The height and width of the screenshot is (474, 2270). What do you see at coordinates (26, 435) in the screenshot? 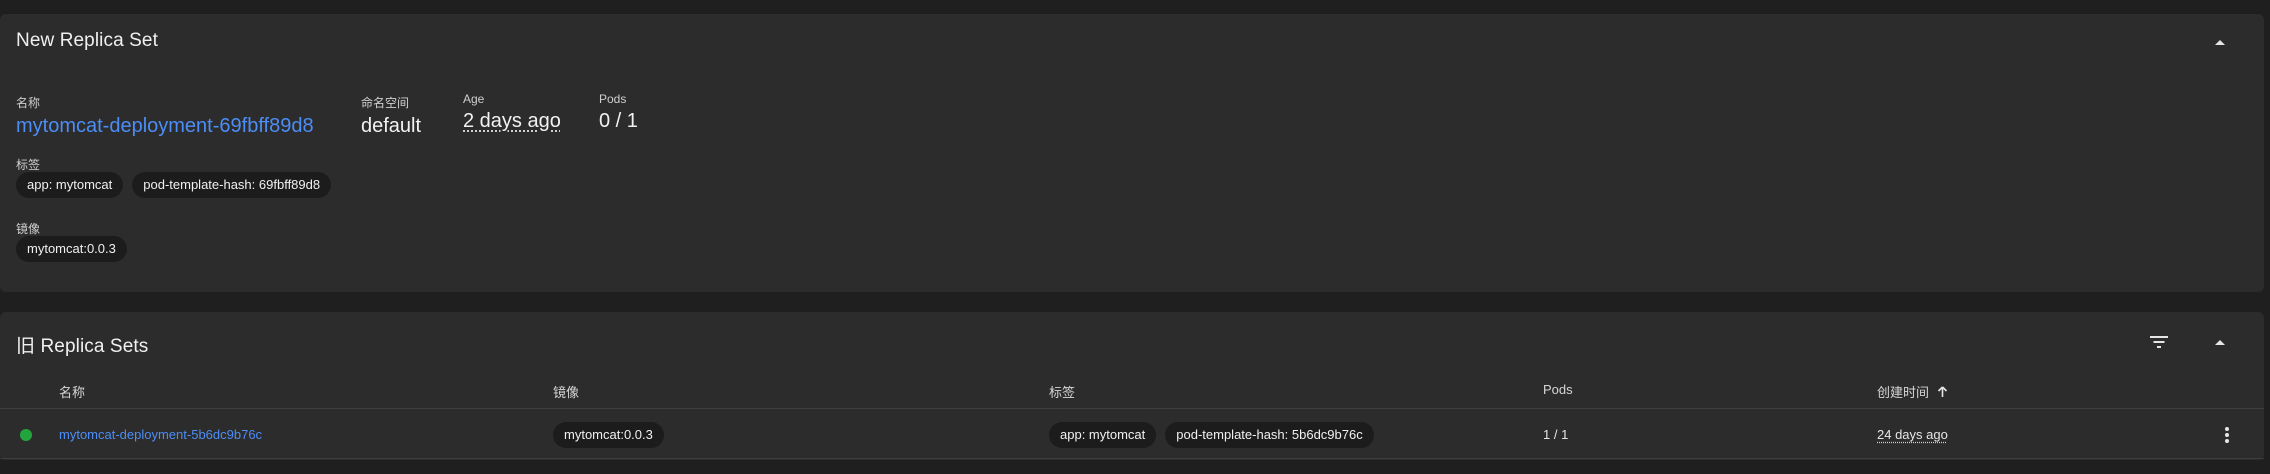
I see `status-ok-icon` at bounding box center [26, 435].